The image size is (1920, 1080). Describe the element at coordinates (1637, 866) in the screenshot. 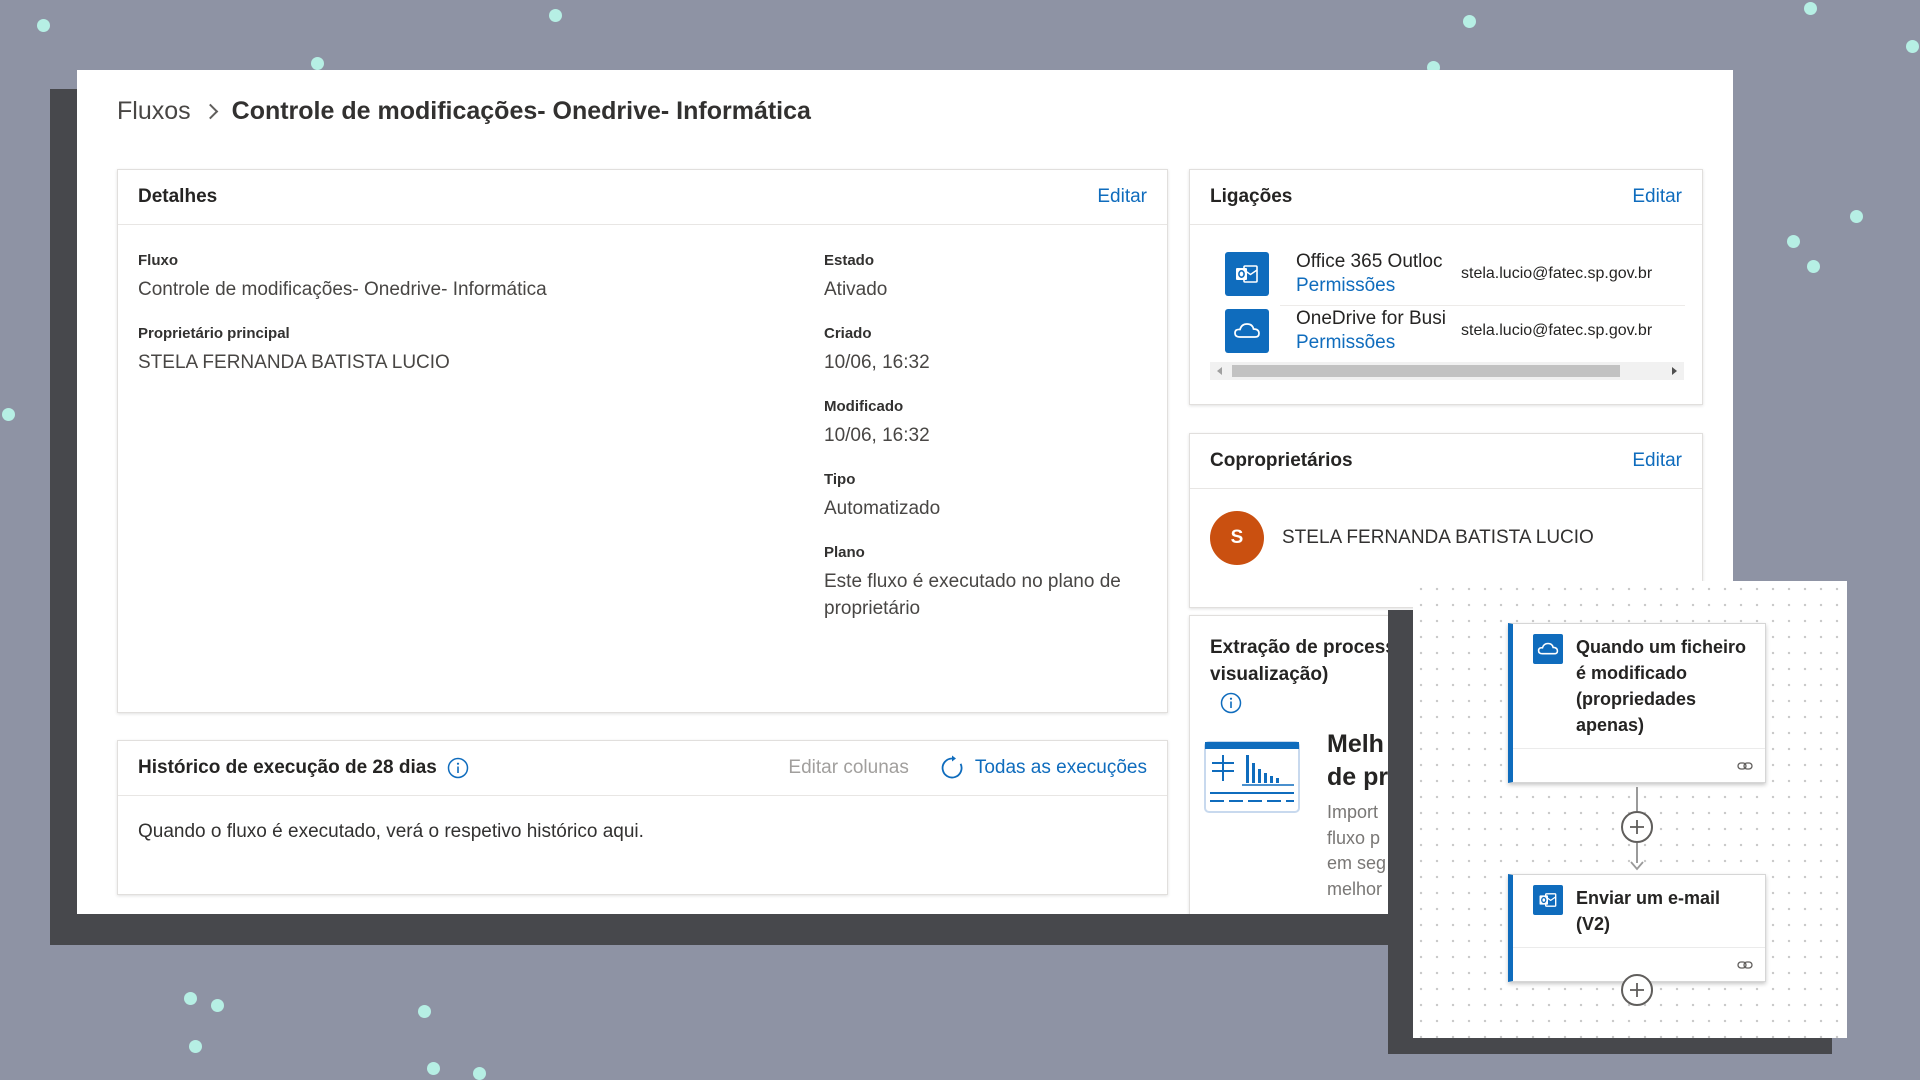

I see `arrow-down-icon` at that location.